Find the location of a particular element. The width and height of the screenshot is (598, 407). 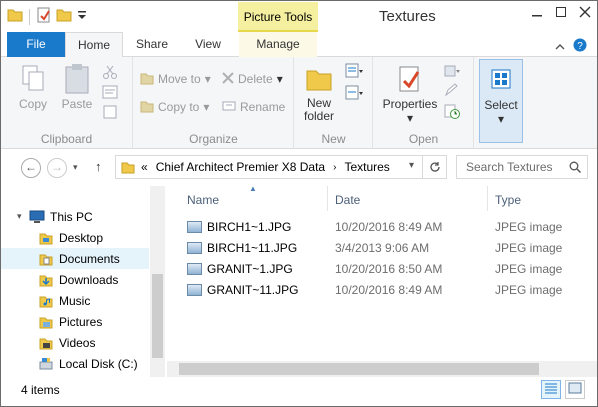

nav-item-downloads: Downloads is located at coordinates (75, 279).